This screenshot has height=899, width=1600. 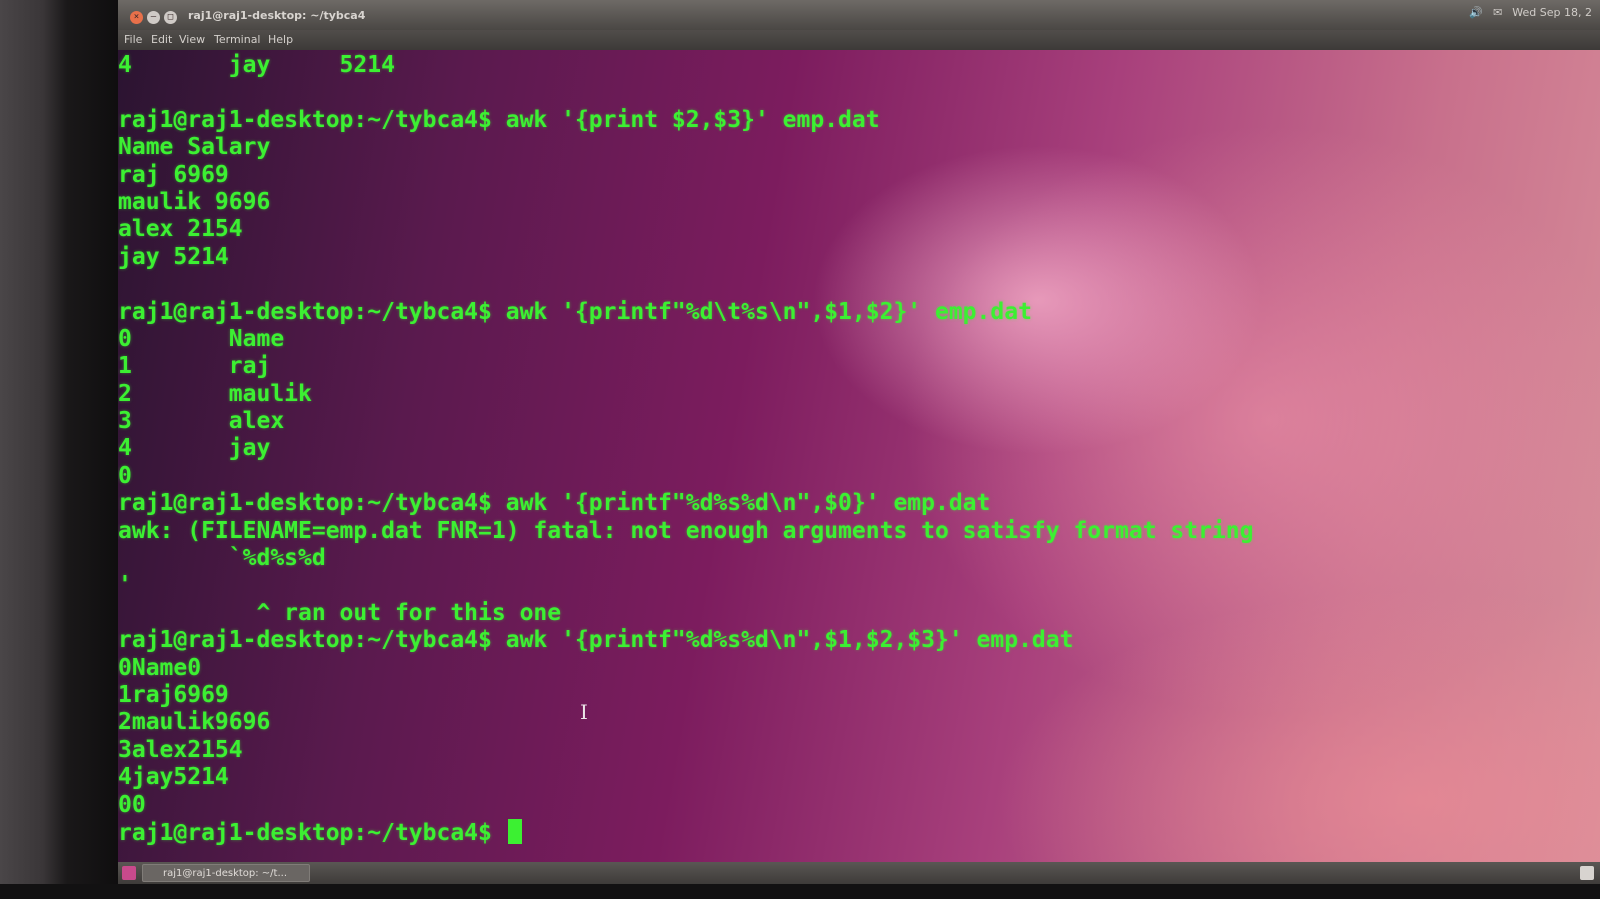 I want to click on mail-icon: ✉, so click(x=1497, y=12).